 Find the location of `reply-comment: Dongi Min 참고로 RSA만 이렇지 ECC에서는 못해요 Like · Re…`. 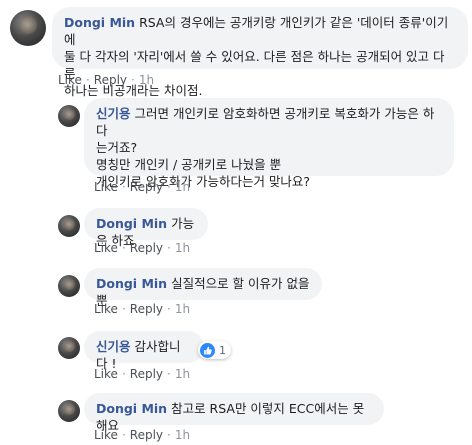

reply-comment: Dongi Min 참고로 RSA만 이렇지 ECC에서는 못해요 Like · Re… is located at coordinates (236, 417).